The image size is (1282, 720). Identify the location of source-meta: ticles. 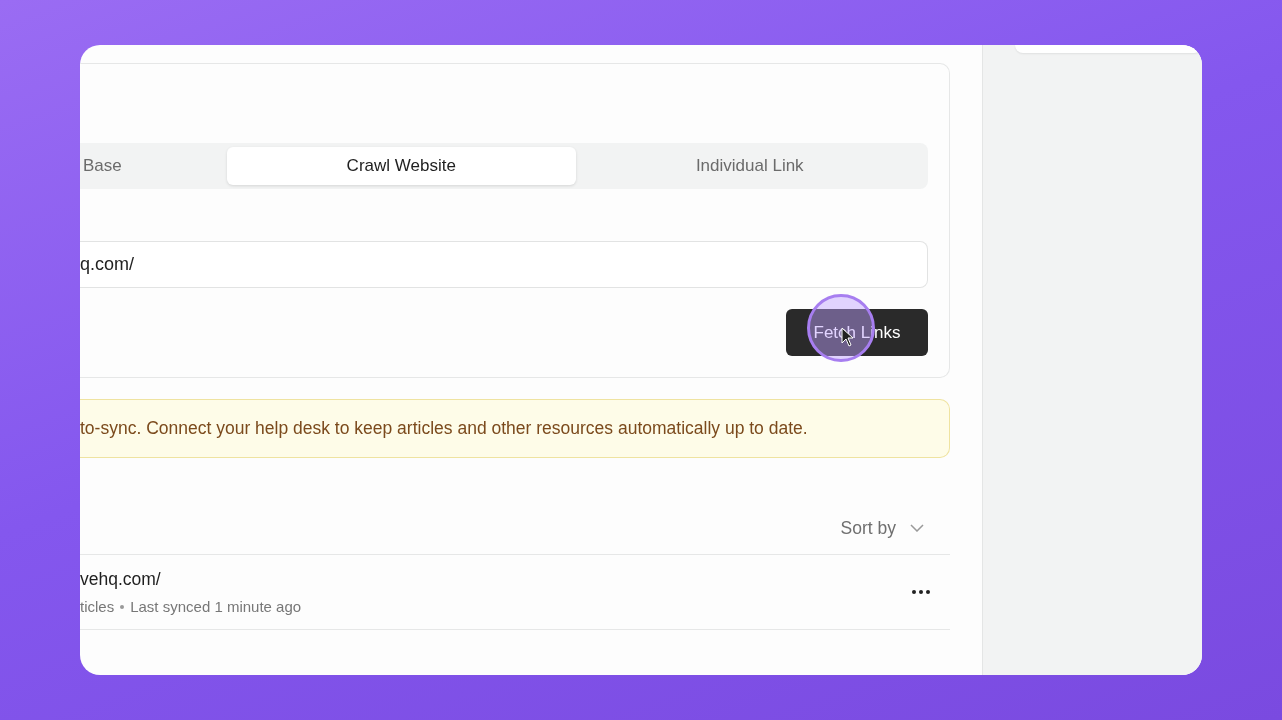
(97, 606).